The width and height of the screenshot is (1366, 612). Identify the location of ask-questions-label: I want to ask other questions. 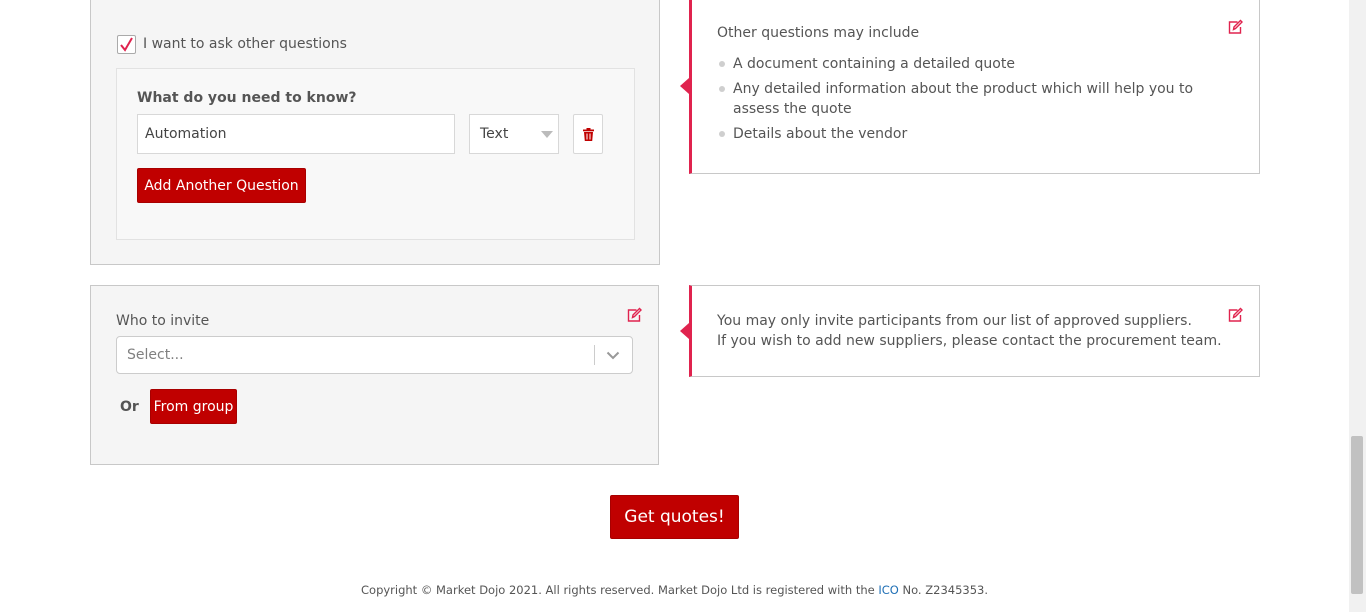
(245, 44).